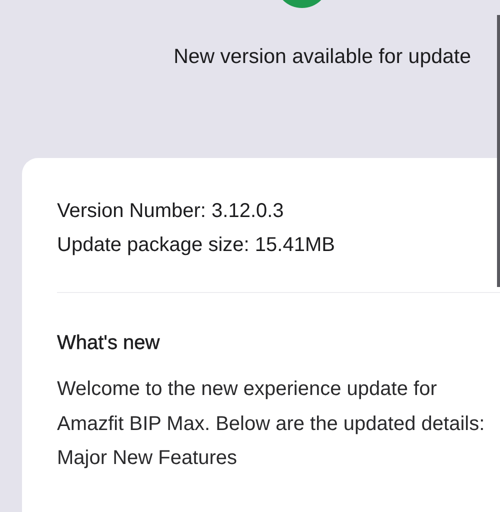  Describe the element at coordinates (196, 245) in the screenshot. I see `package-size: Update package size: 15.41MB` at that location.